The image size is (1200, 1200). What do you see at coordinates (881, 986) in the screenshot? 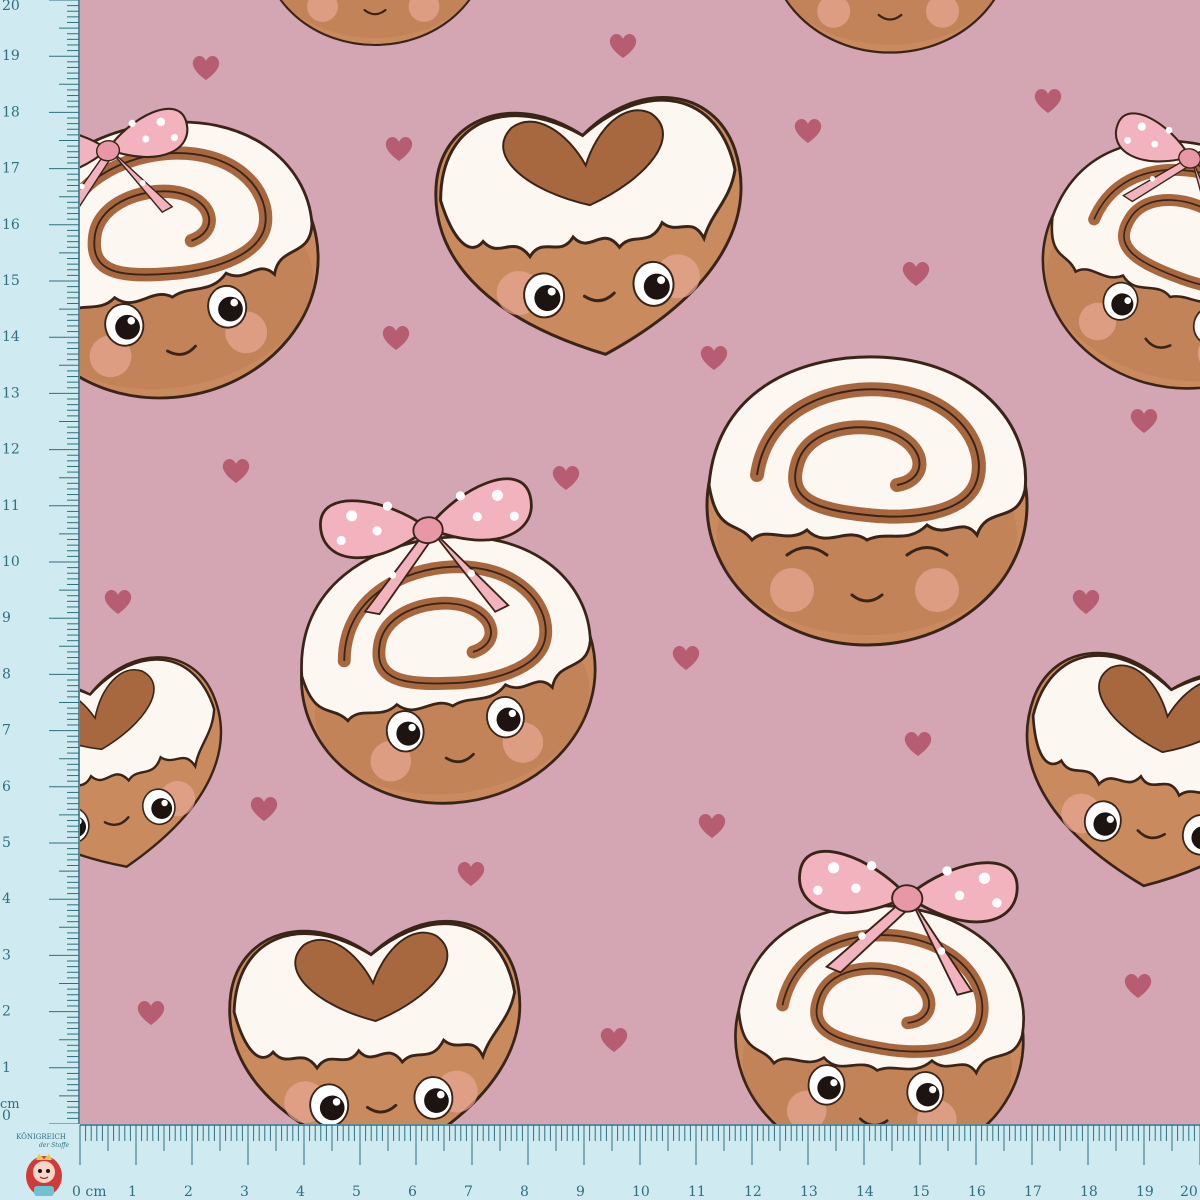
I see `cinnamon-roll-with-bow-bottom` at bounding box center [881, 986].